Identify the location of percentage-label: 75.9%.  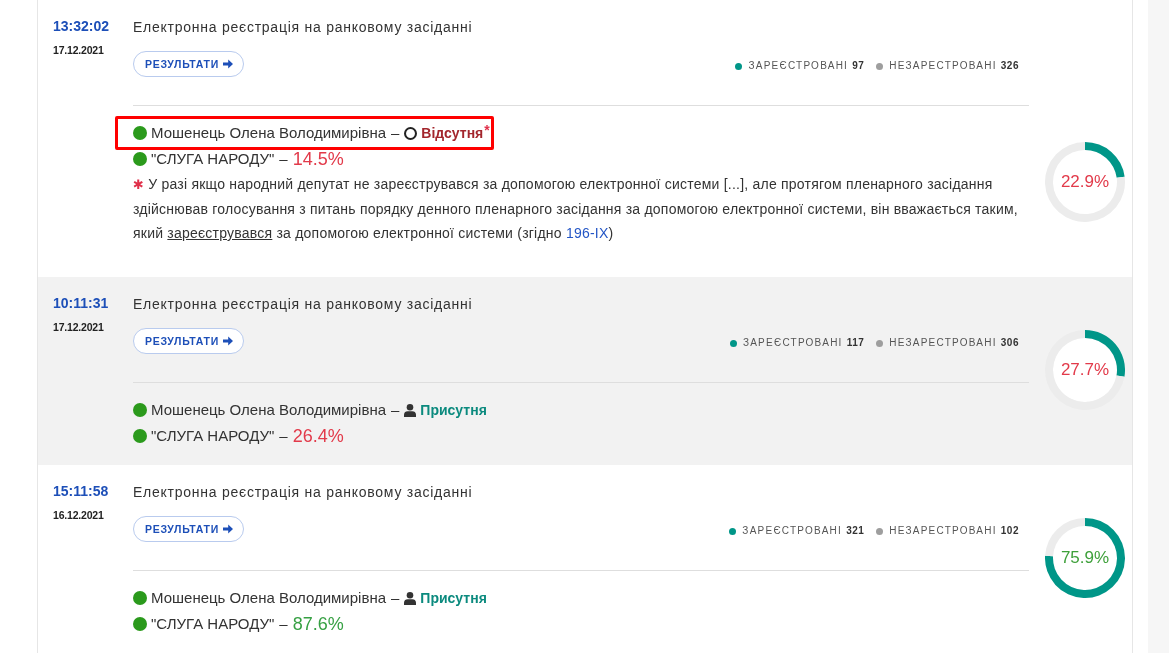
(1085, 558).